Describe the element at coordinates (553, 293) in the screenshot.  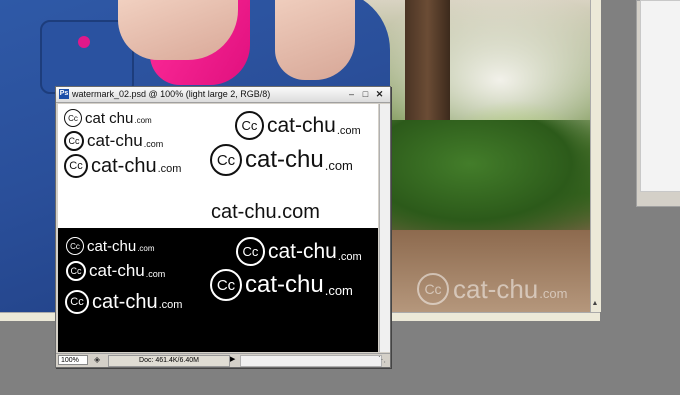
I see `photo-watermark-suffix: .com` at that location.